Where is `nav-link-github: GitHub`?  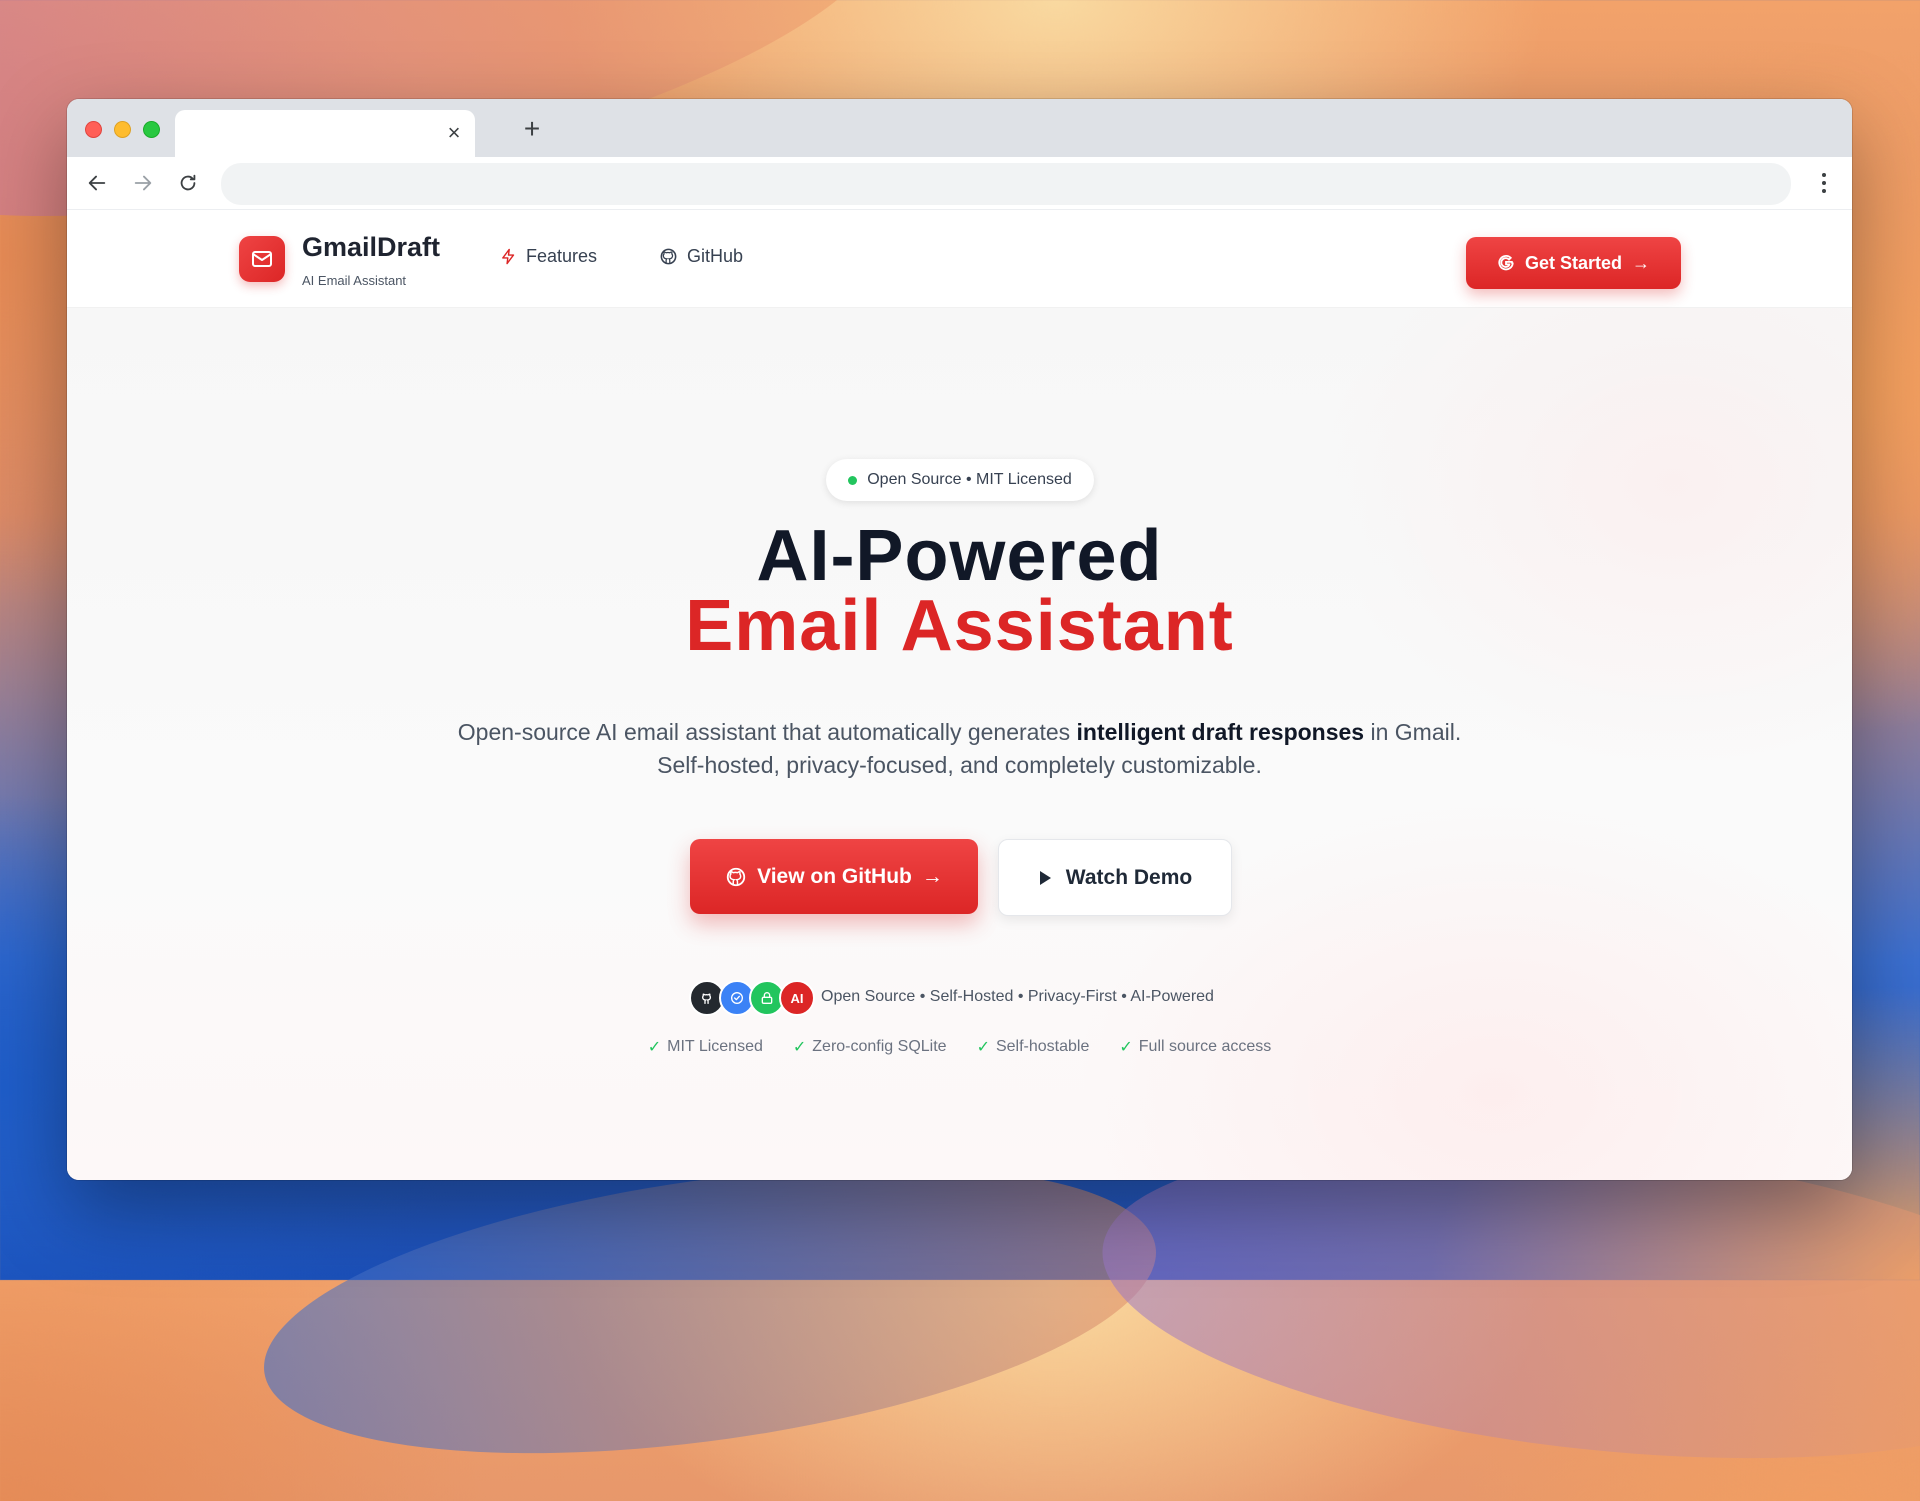
nav-link-github: GitHub is located at coordinates (701, 256).